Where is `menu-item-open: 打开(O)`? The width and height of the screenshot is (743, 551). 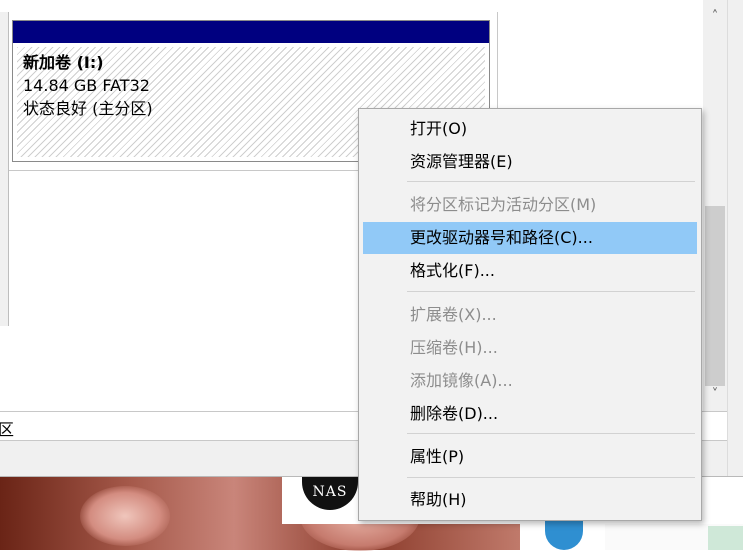
menu-item-open: 打开(O) is located at coordinates (530, 129).